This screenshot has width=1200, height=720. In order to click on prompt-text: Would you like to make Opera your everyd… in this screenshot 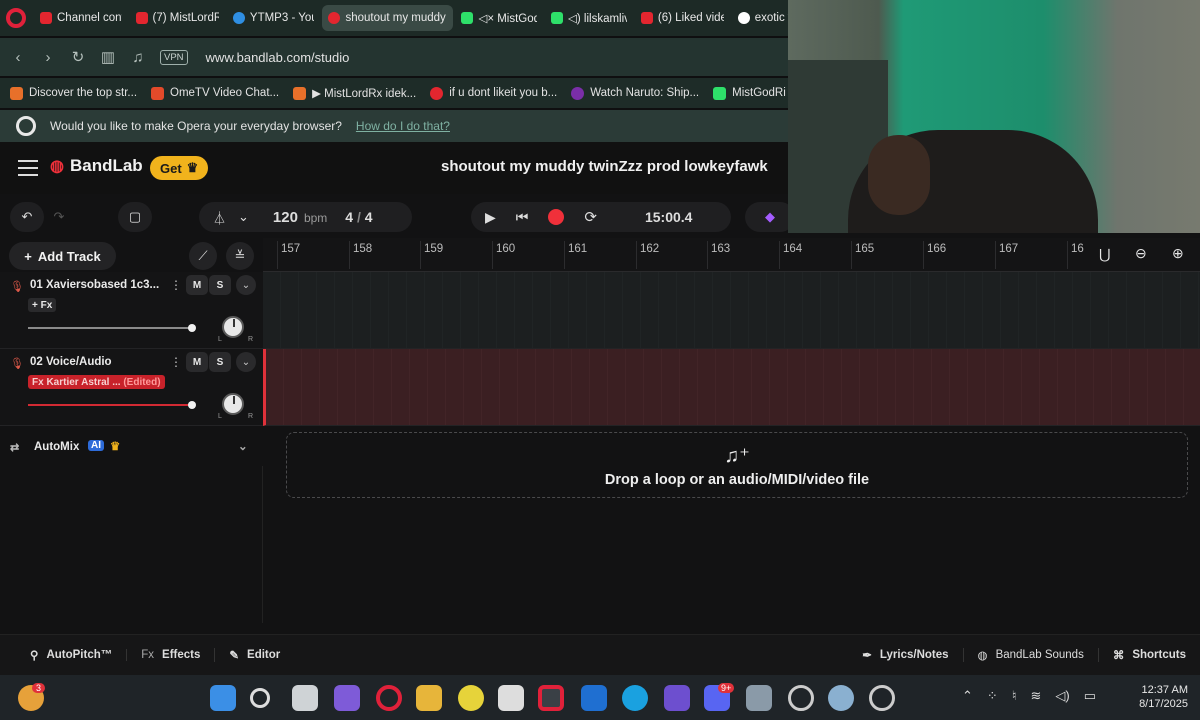, I will do `click(196, 126)`.